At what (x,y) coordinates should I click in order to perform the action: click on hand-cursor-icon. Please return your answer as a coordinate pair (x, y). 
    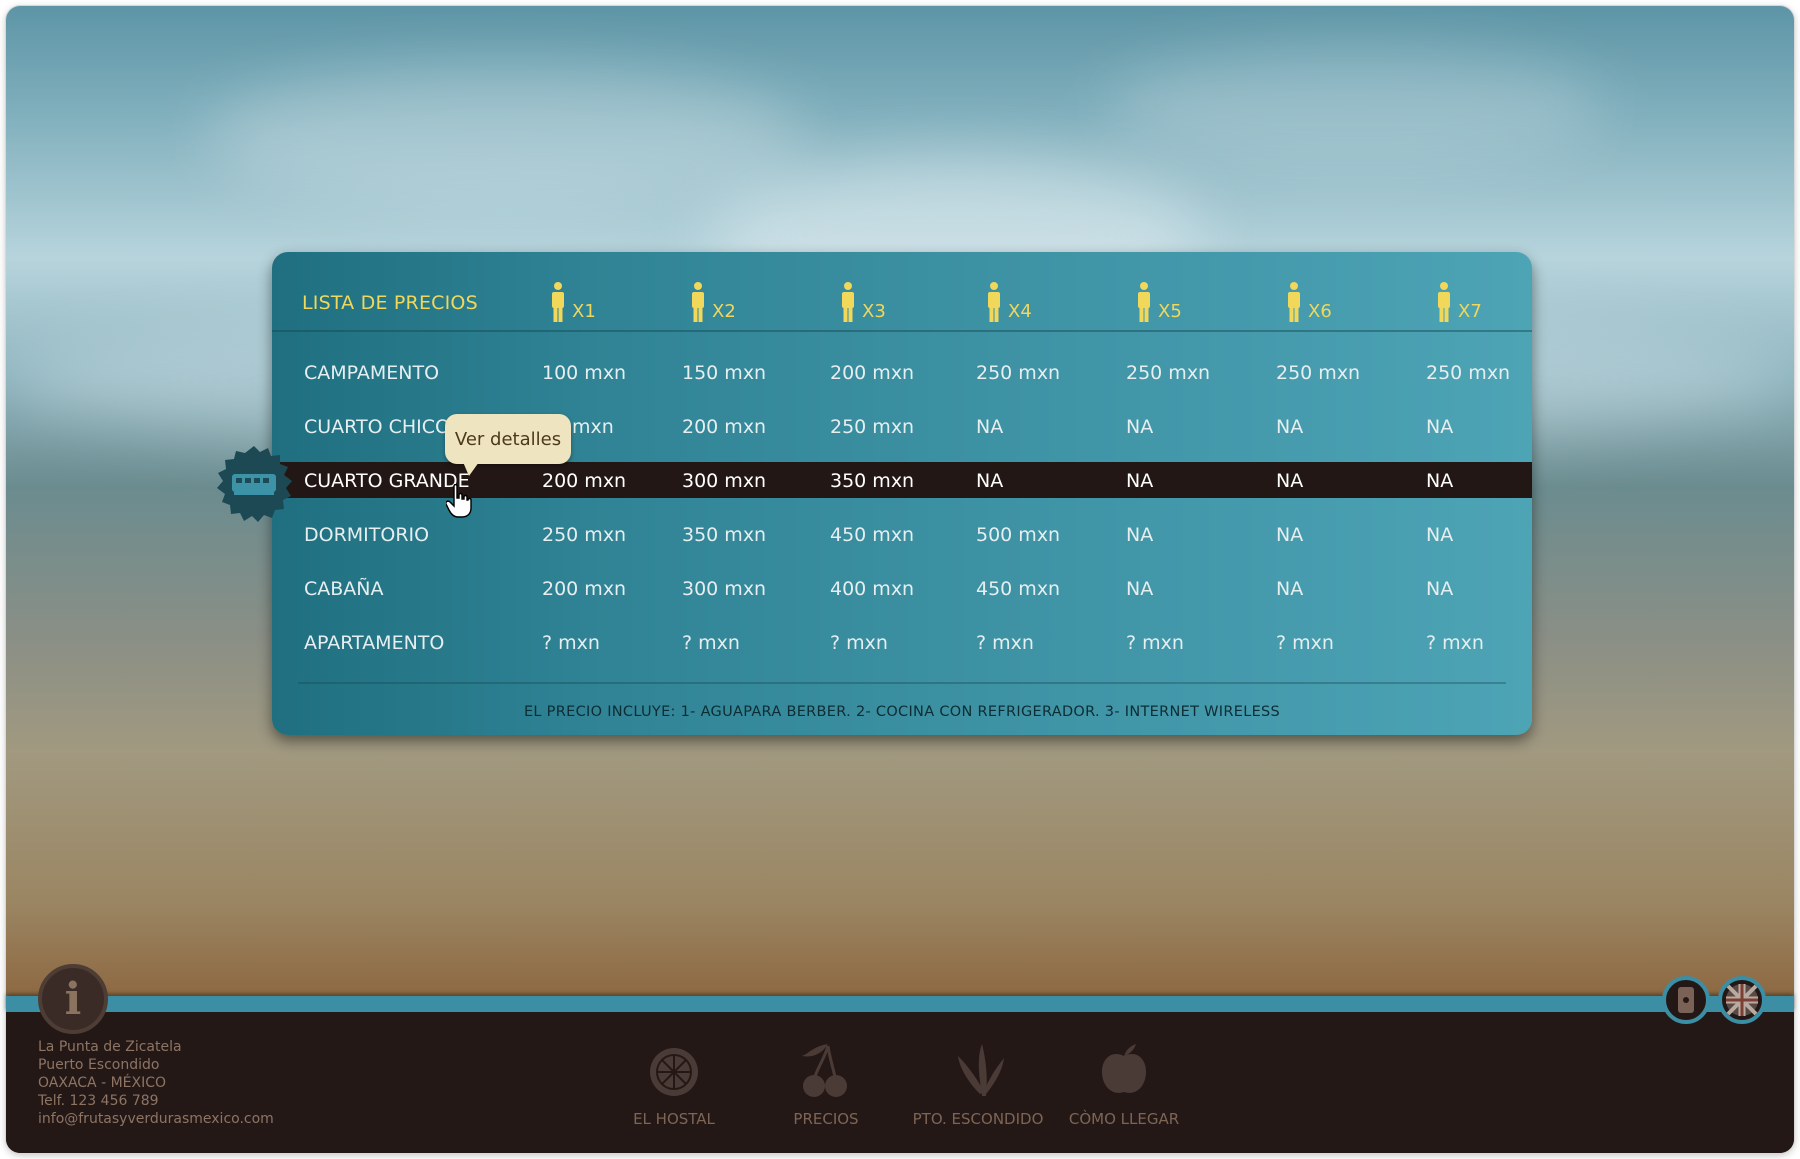
    Looking at the image, I should click on (459, 501).